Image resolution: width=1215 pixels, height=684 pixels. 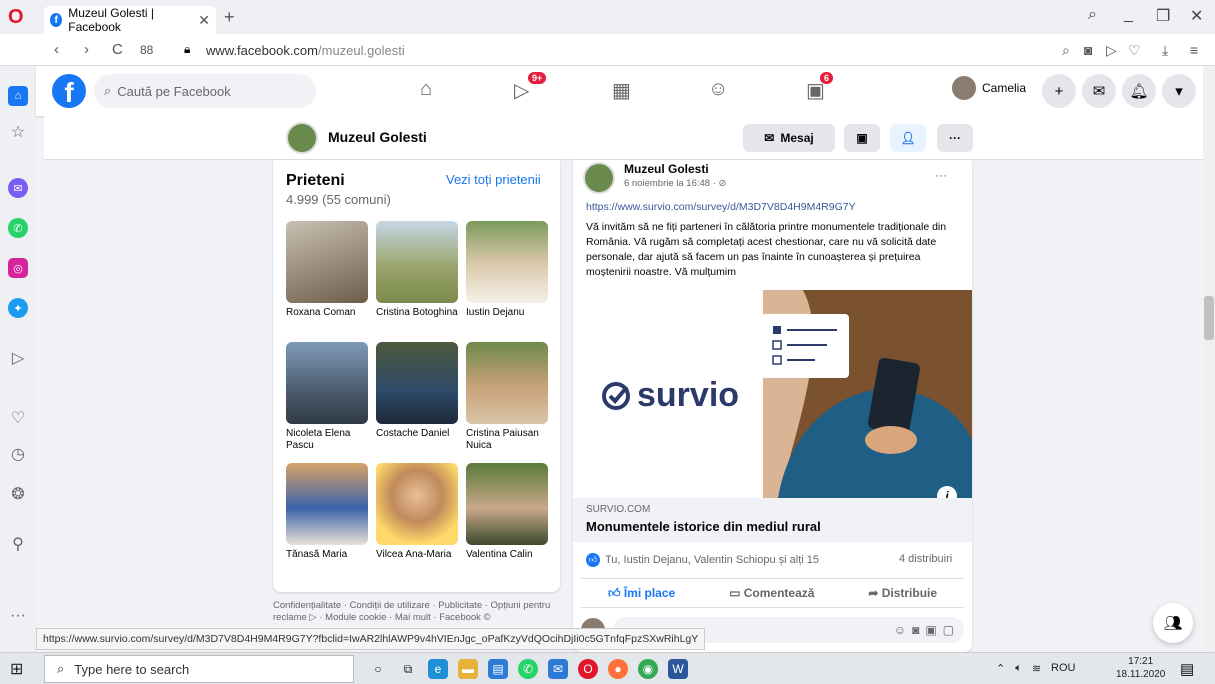 I want to click on back-icon: ‹, so click(x=56, y=49).